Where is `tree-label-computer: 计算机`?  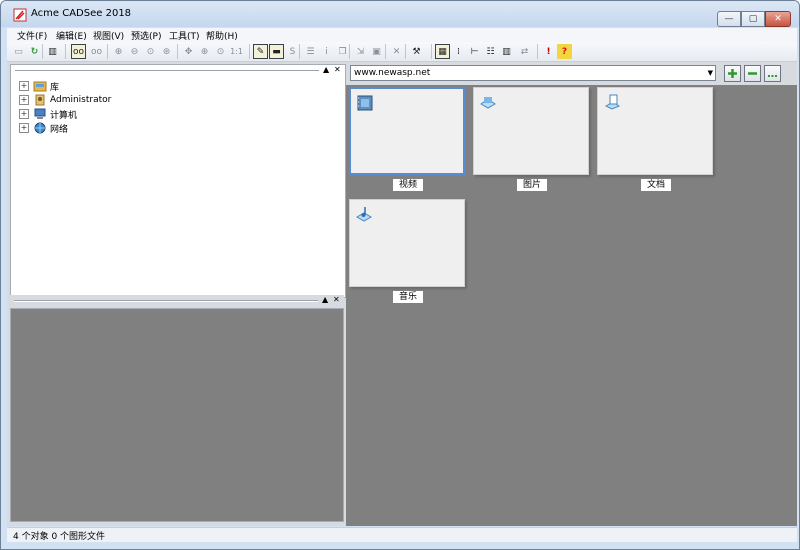 tree-label-computer: 计算机 is located at coordinates (64, 115).